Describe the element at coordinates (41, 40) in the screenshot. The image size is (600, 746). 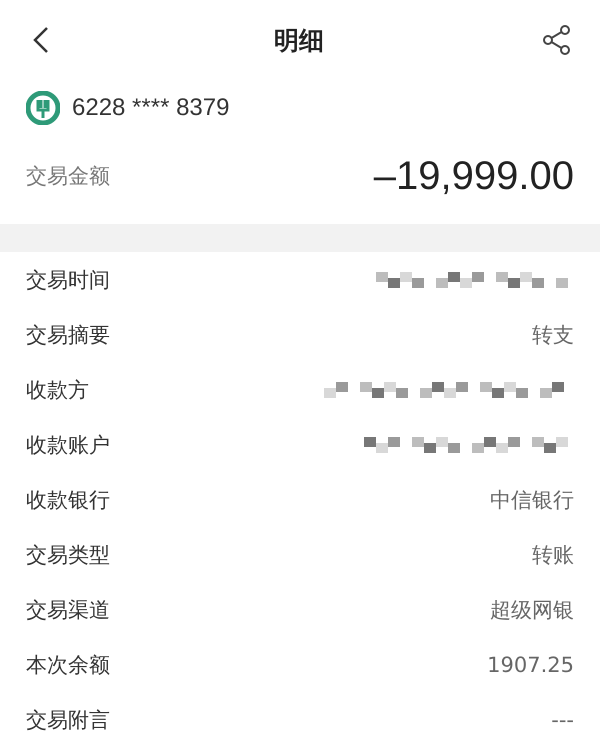
I see `back-icon` at that location.